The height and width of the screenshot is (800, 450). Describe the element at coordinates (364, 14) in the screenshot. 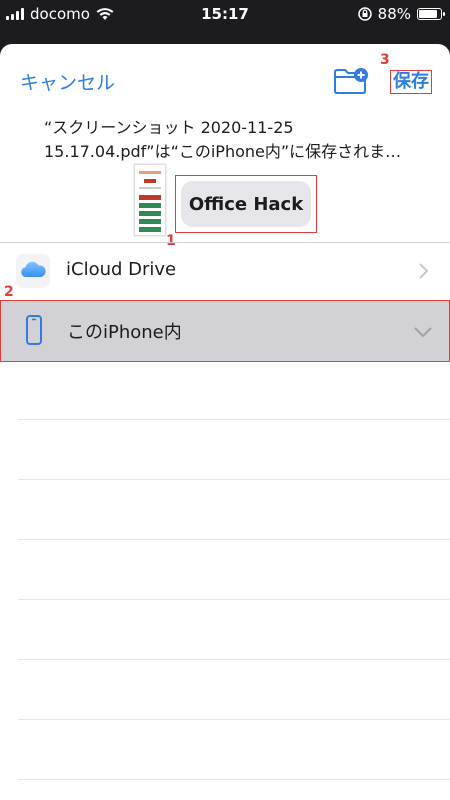

I see `orientation-lock-icon` at that location.